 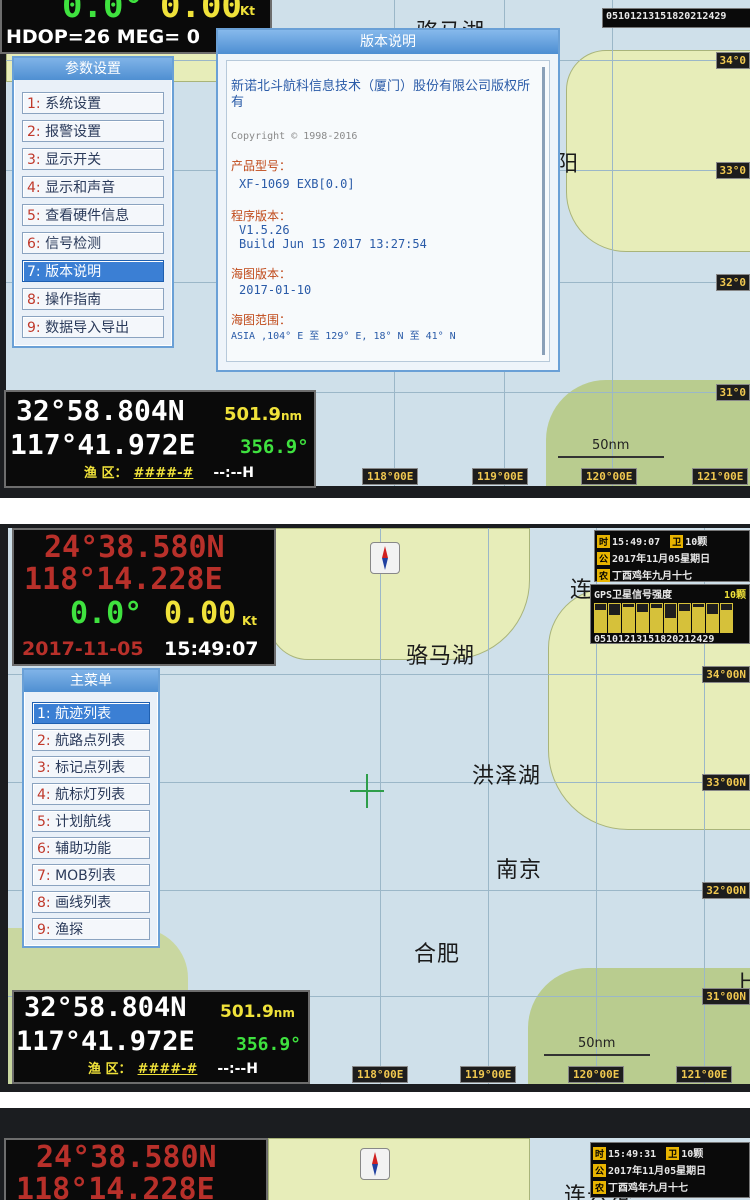 What do you see at coordinates (609, 476) in the screenshot?
I see `lon-label: 120°00E` at bounding box center [609, 476].